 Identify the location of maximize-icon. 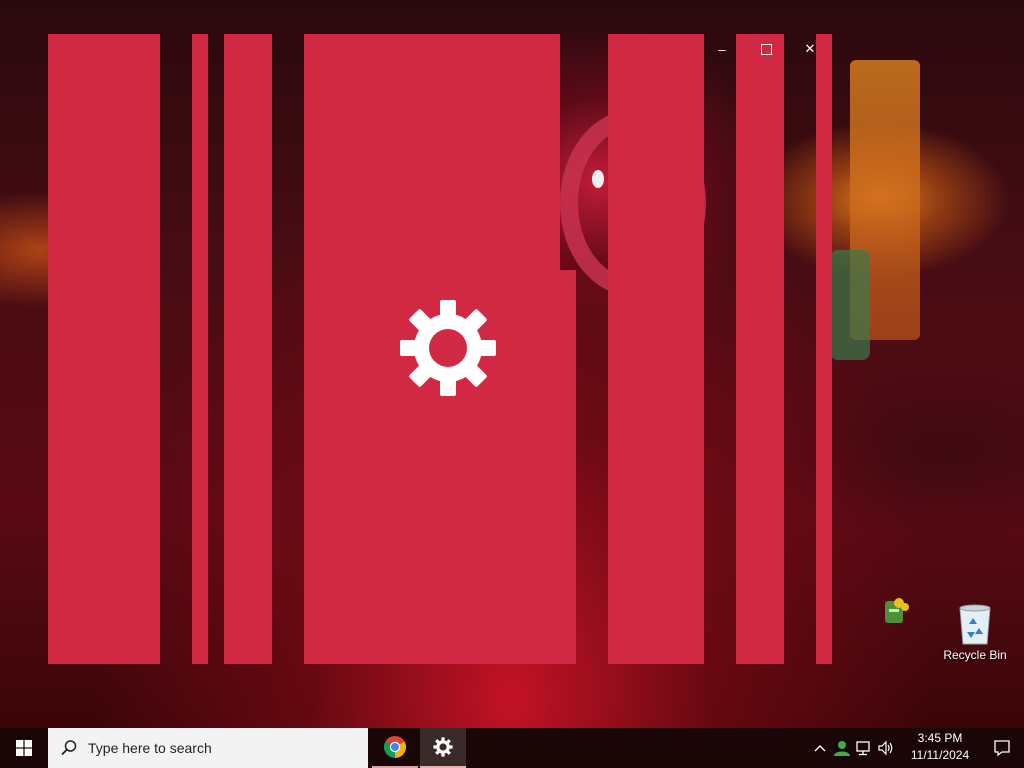
(766, 49).